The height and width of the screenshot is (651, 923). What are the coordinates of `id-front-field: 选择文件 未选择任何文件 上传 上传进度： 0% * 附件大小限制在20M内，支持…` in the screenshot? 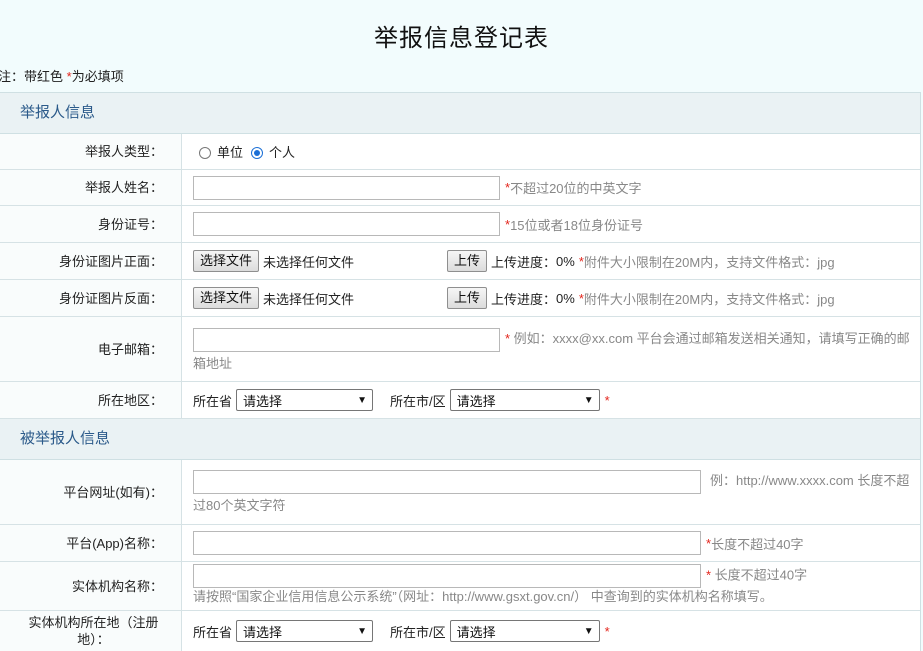 It's located at (551, 261).